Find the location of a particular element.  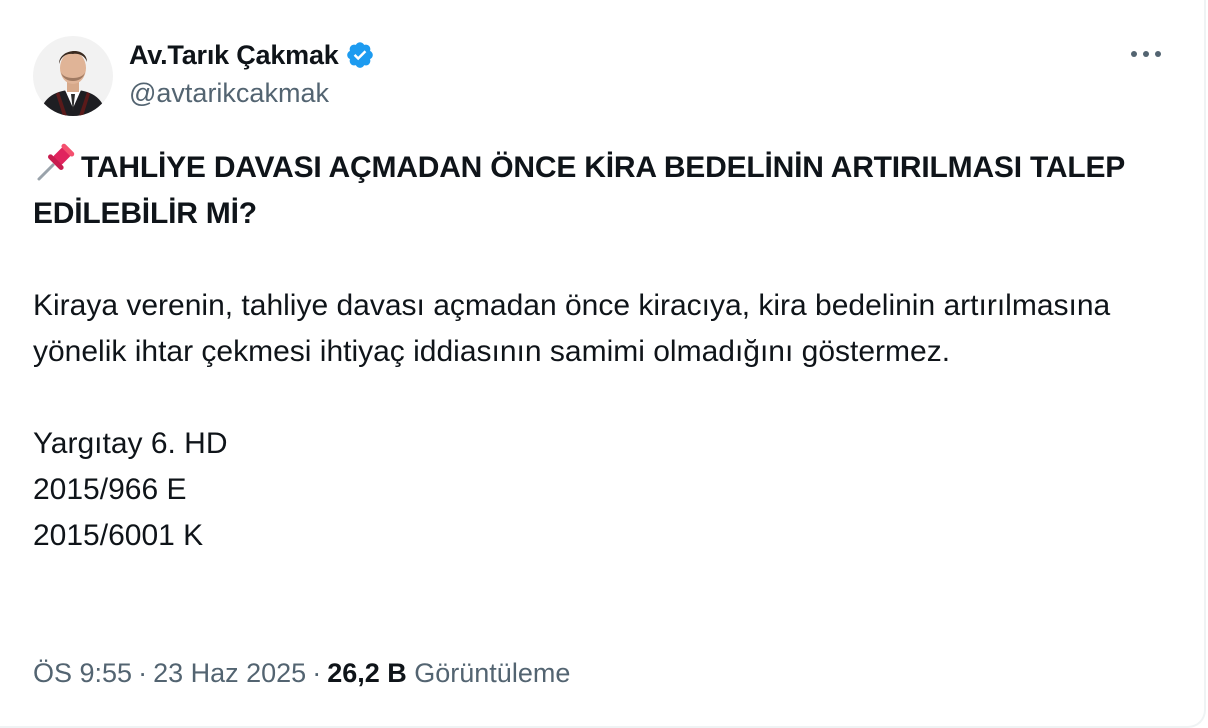

display-name-row: Av.Tarık Çakmak is located at coordinates (252, 55).